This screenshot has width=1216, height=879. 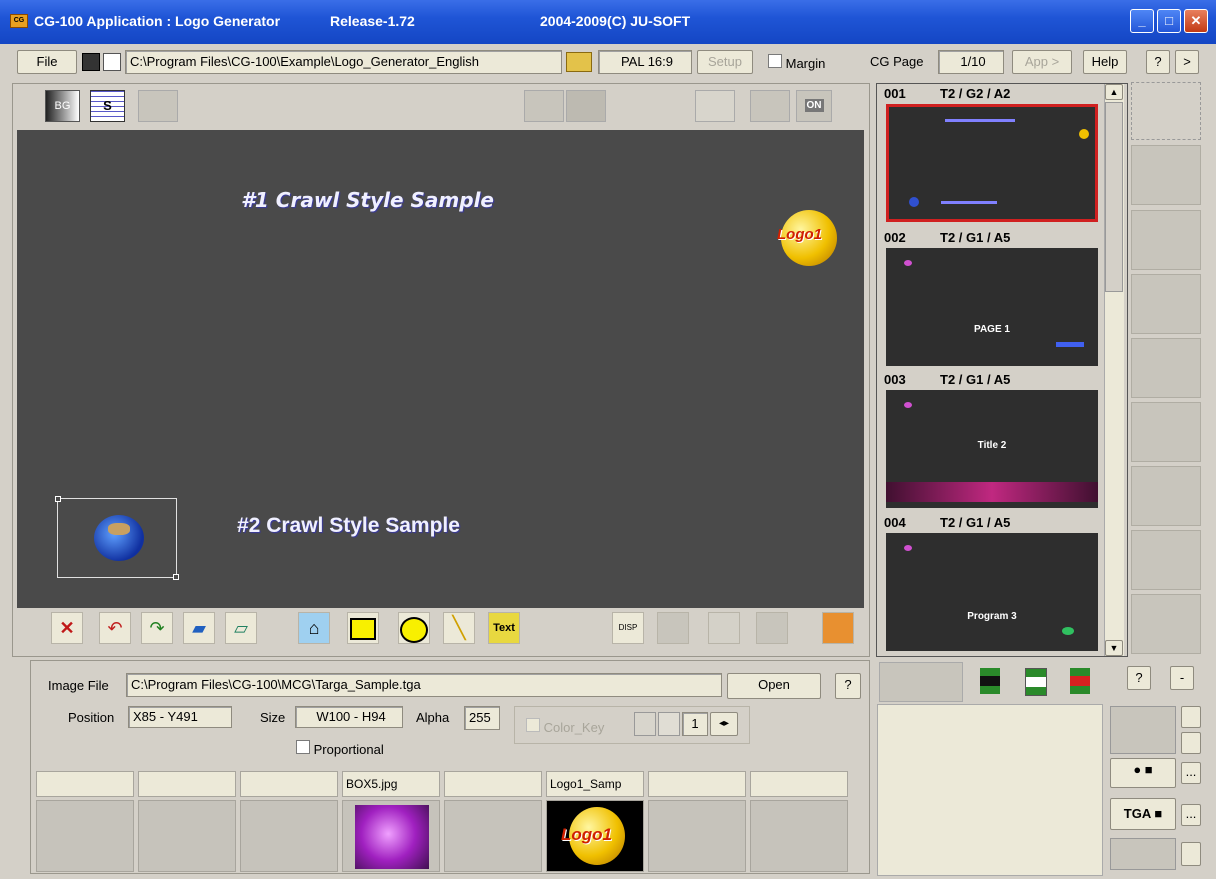 I want to click on grid-tool-button: S, so click(x=107, y=106).